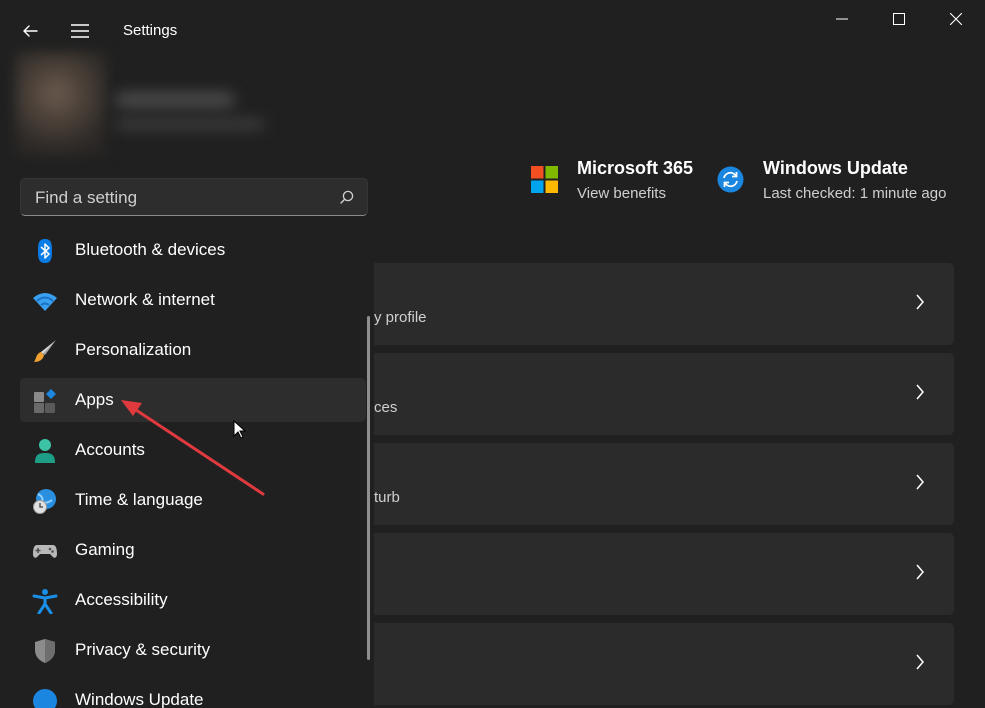 The image size is (985, 708). I want to click on minimize-icon, so click(842, 19).